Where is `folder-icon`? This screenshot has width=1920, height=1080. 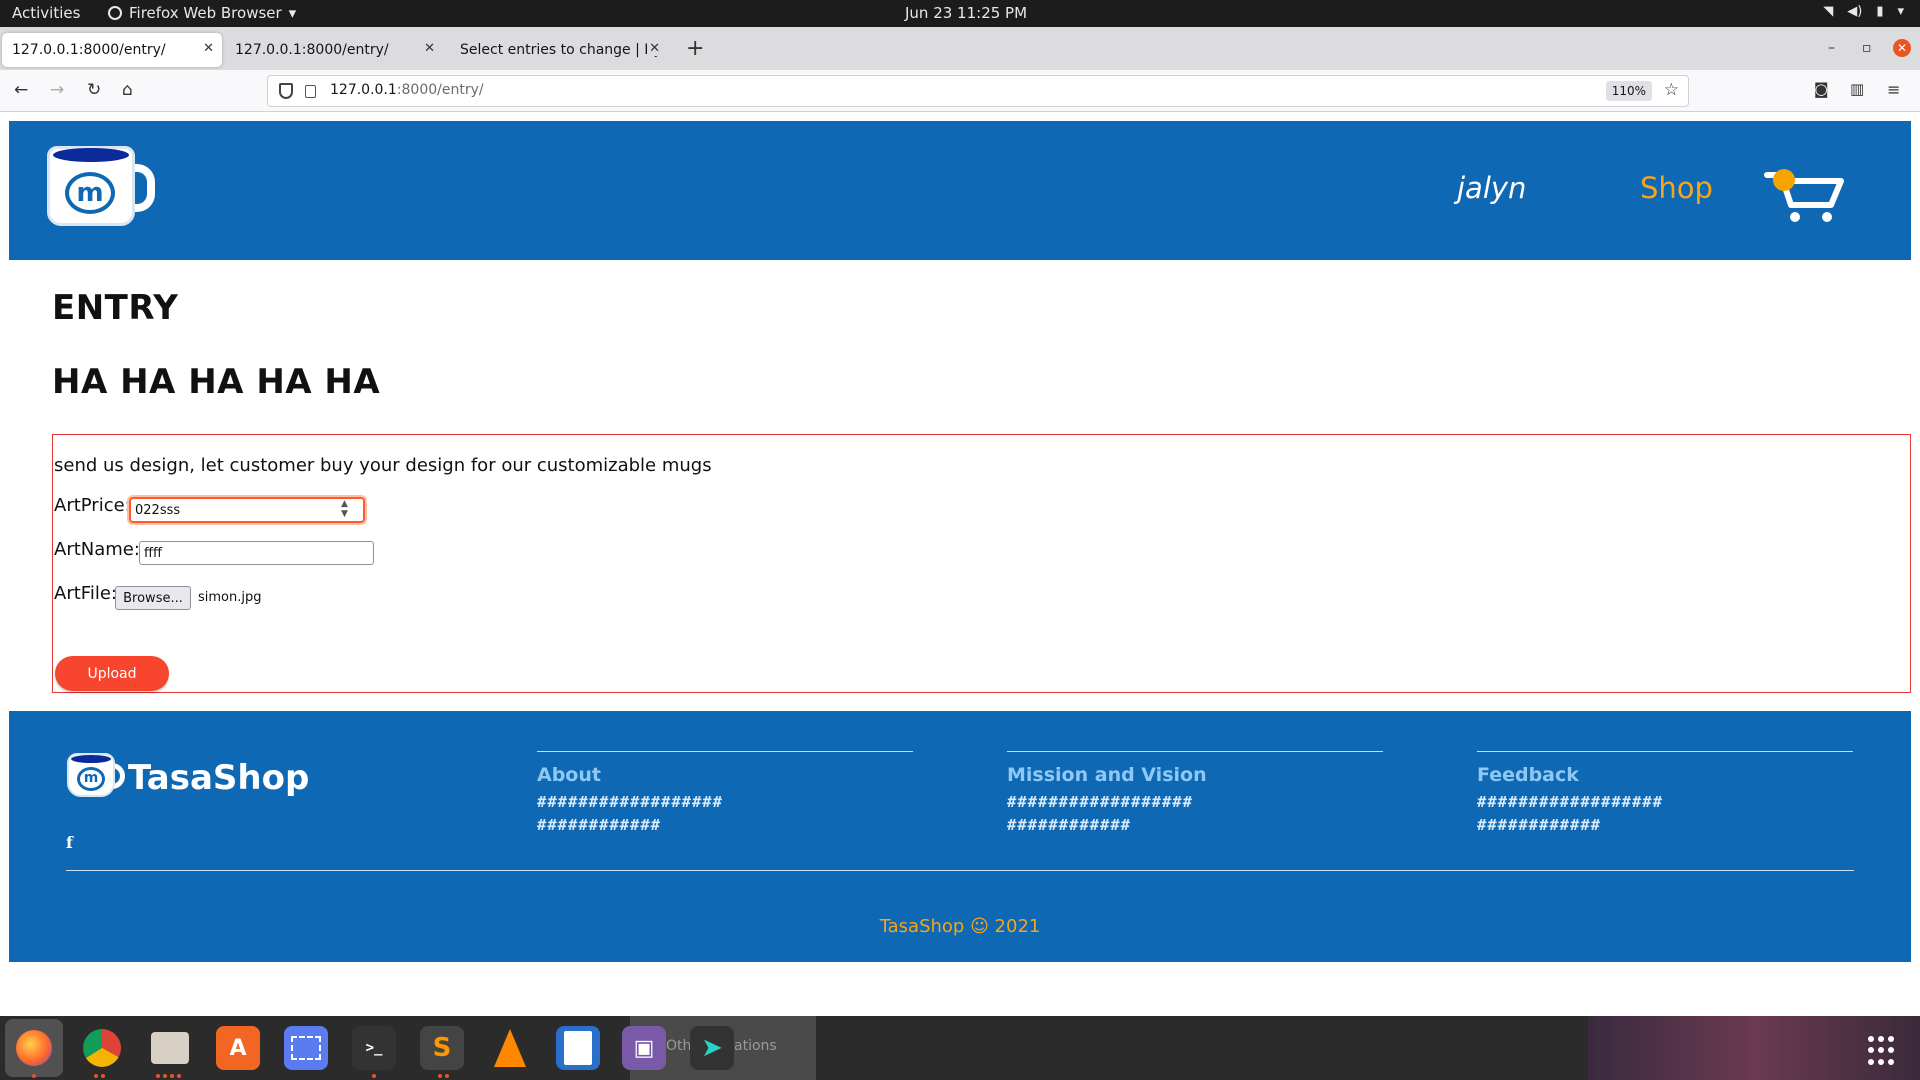 folder-icon is located at coordinates (170, 1048).